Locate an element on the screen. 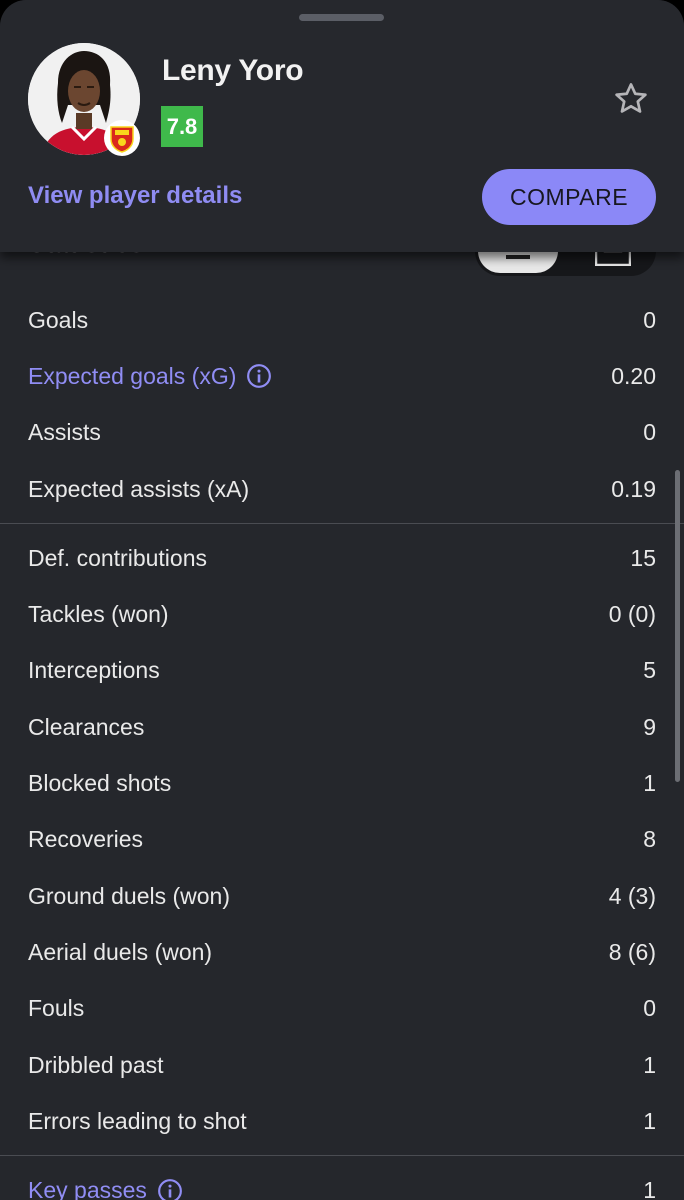  club-badge-icon is located at coordinates (122, 138).